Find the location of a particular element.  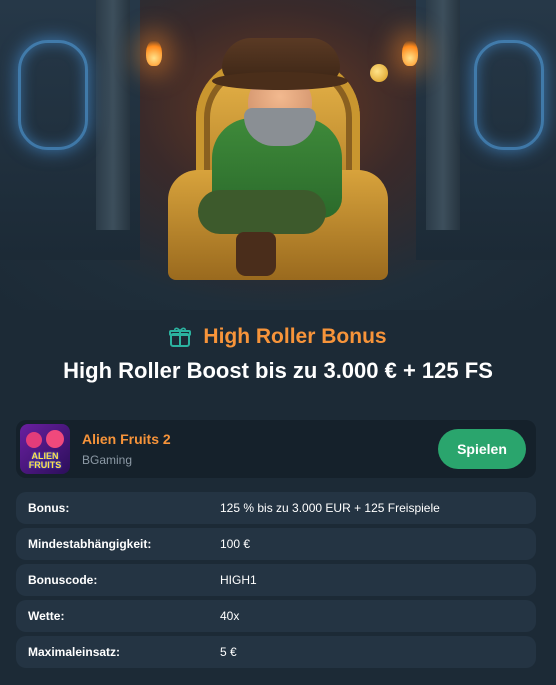

detail-label: Bonuscode: is located at coordinates (63, 580).